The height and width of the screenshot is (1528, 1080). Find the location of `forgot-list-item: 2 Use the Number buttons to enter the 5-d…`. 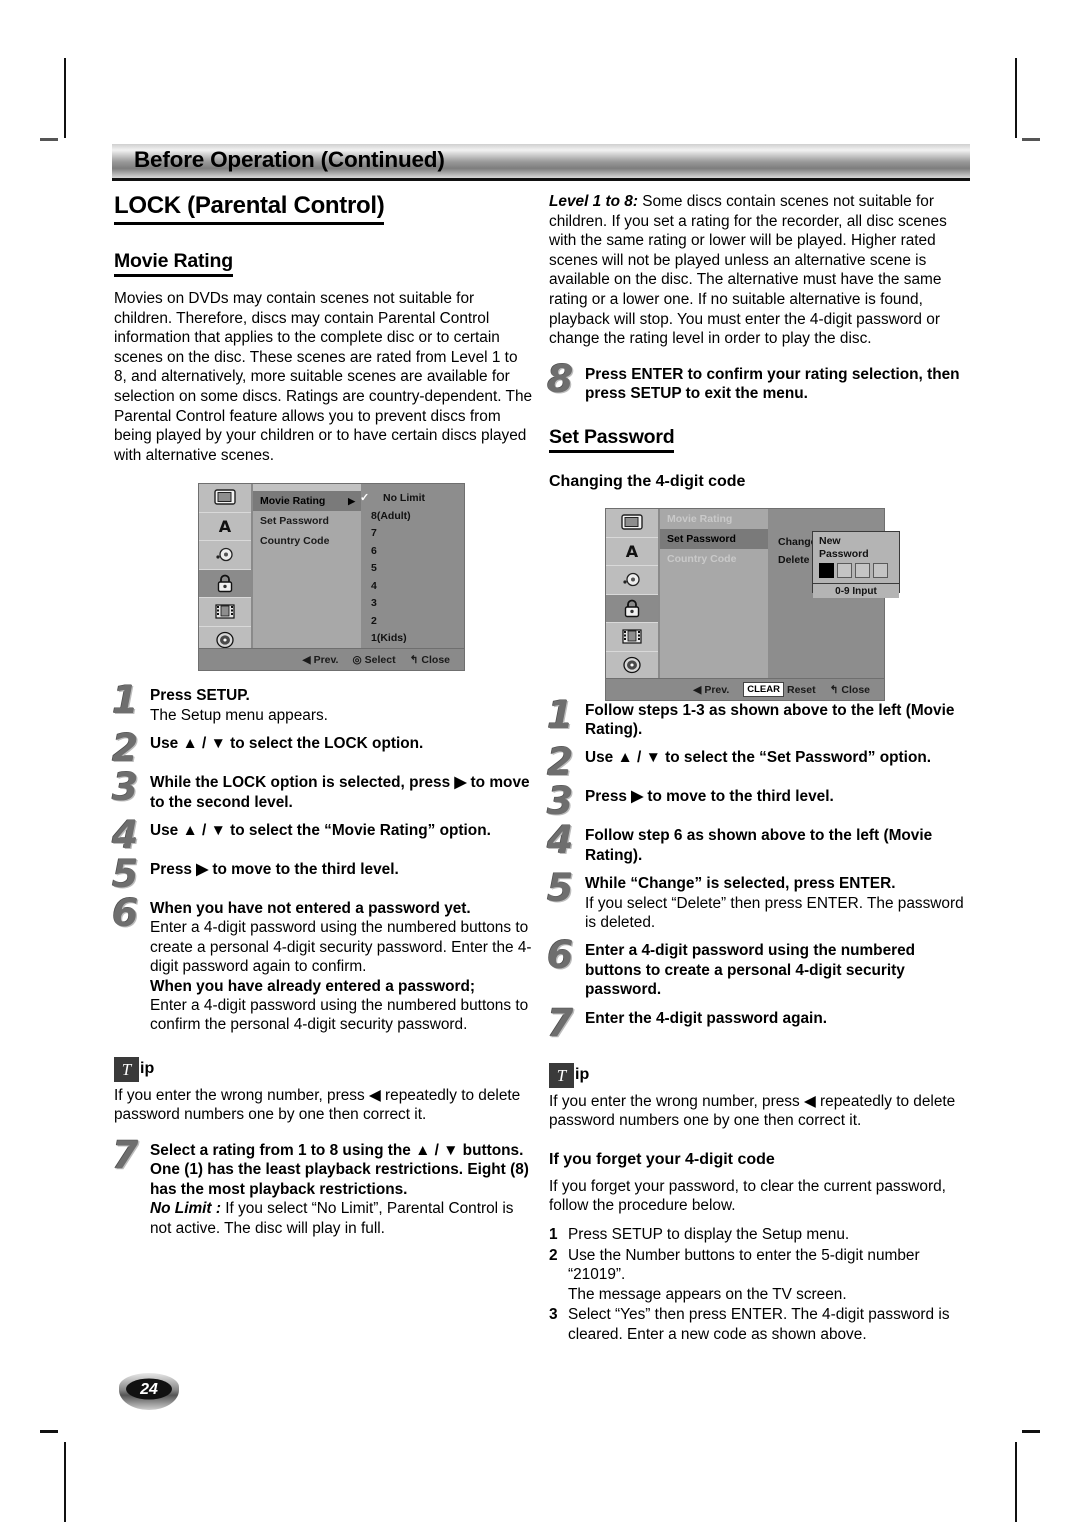

forgot-list-item: 2 Use the Number buttons to enter the 5-d… is located at coordinates (759, 1275).